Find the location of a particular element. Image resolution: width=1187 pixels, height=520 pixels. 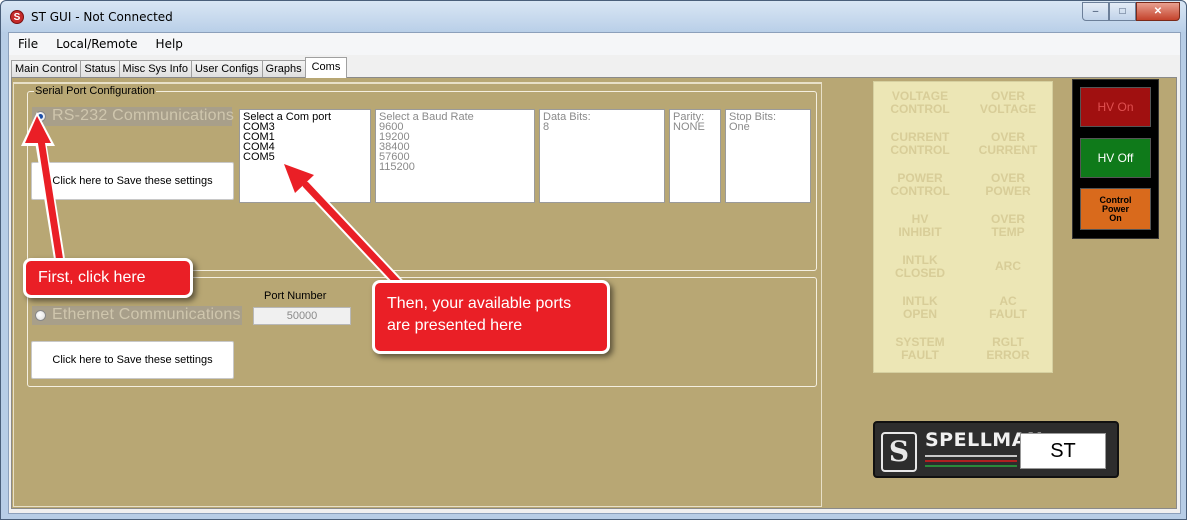

indicator-voltage-control: VOLTAGE CONTROL is located at coordinates (920, 103).